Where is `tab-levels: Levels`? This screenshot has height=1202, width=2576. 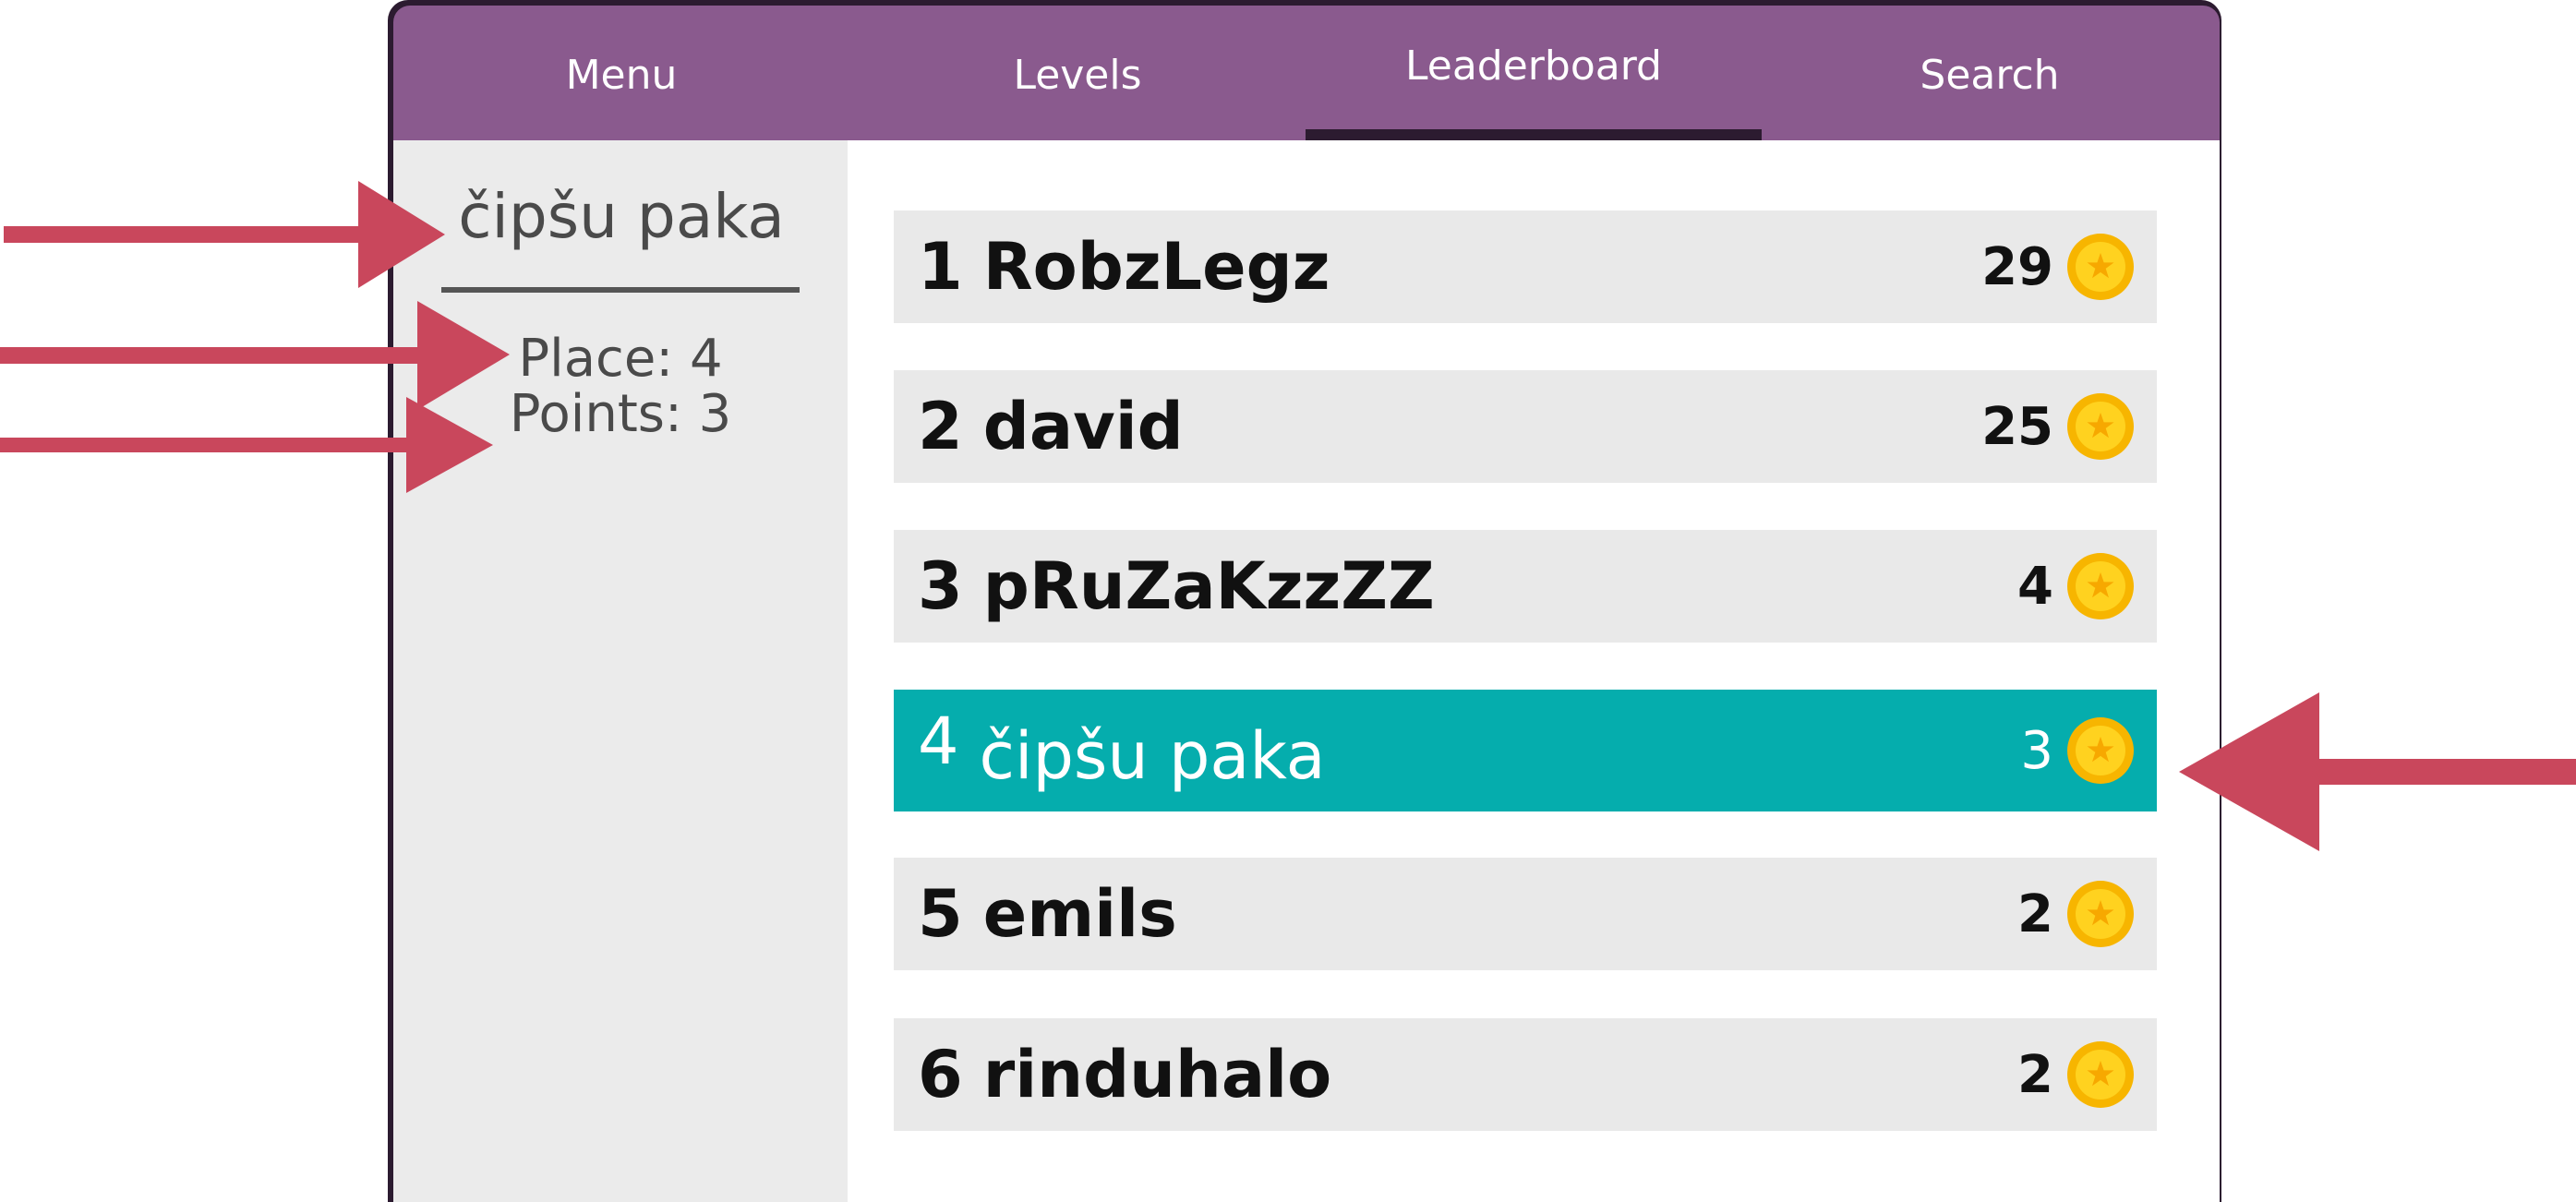 tab-levels: Levels is located at coordinates (1077, 73).